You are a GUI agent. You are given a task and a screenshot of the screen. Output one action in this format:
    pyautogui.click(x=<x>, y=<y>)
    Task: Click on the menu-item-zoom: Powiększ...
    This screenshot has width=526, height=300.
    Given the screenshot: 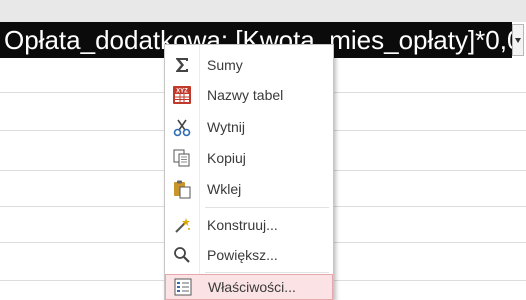 What is the action you would take?
    pyautogui.click(x=249, y=255)
    